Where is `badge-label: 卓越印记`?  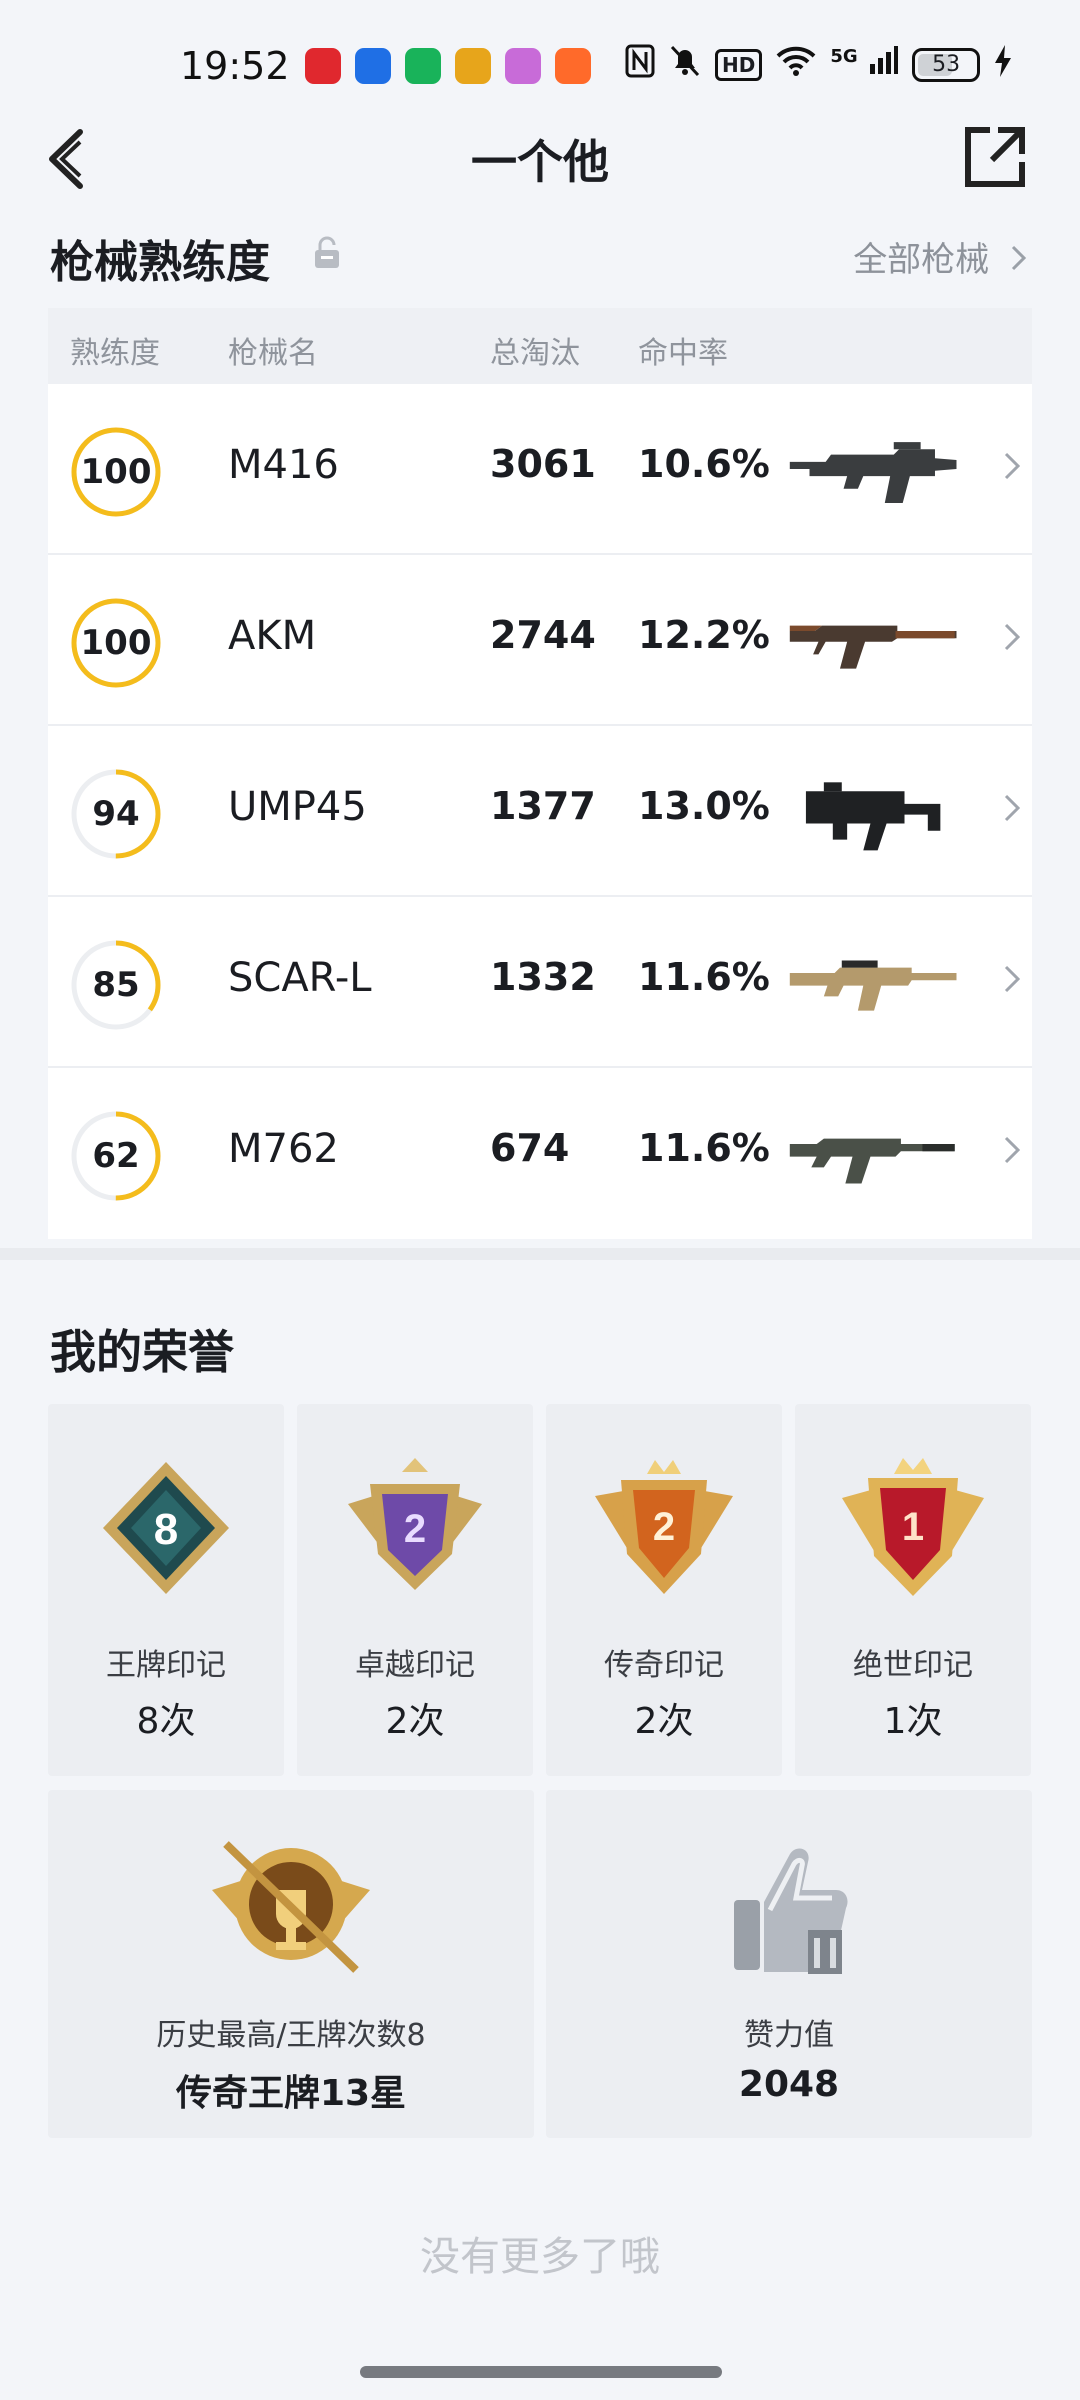 badge-label: 卓越印记 is located at coordinates (415, 1665).